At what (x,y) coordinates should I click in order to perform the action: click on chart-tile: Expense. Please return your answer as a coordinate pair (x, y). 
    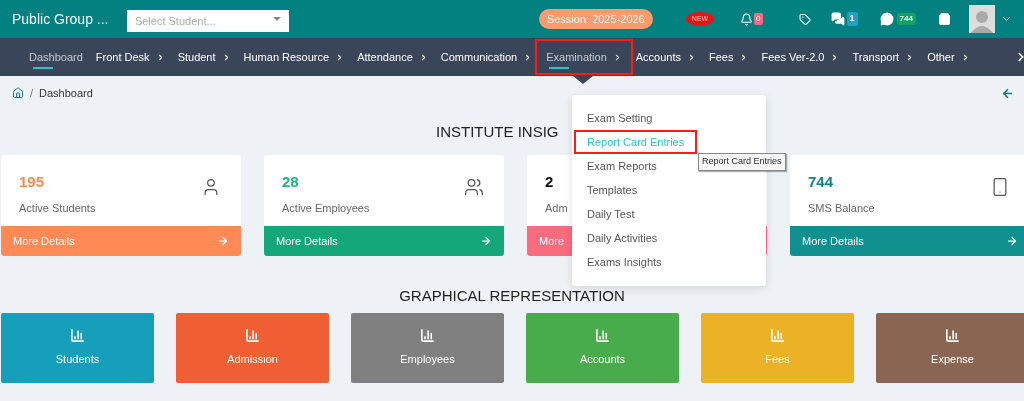
    Looking at the image, I should click on (950, 348).